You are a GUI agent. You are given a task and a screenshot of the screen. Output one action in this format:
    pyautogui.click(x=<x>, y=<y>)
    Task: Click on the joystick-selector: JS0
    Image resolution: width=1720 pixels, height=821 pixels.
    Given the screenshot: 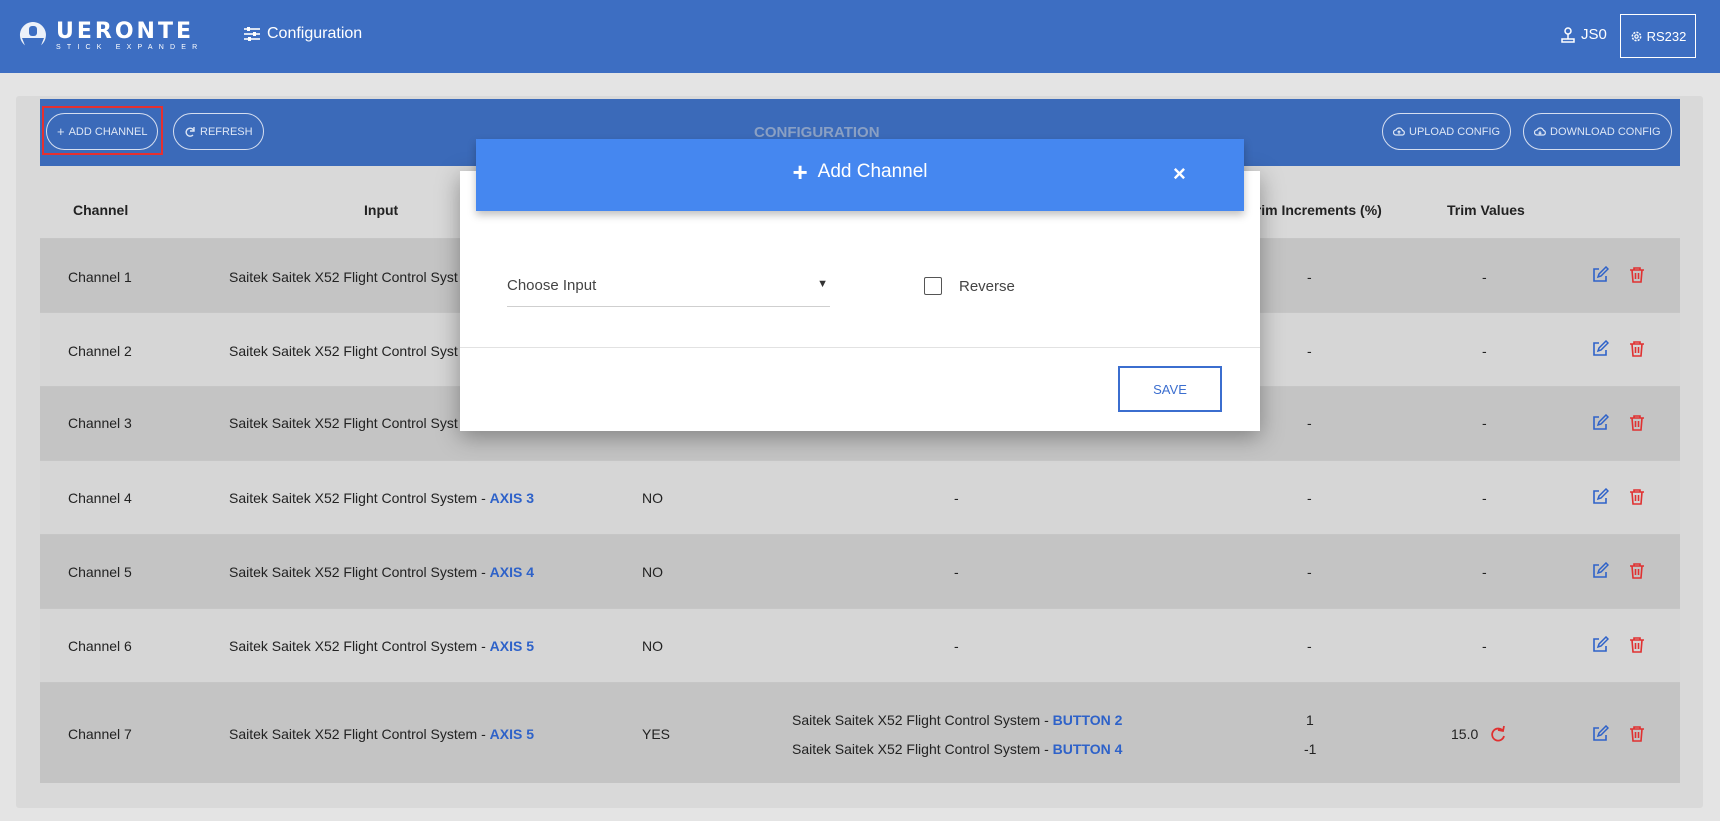 What is the action you would take?
    pyautogui.click(x=1583, y=34)
    